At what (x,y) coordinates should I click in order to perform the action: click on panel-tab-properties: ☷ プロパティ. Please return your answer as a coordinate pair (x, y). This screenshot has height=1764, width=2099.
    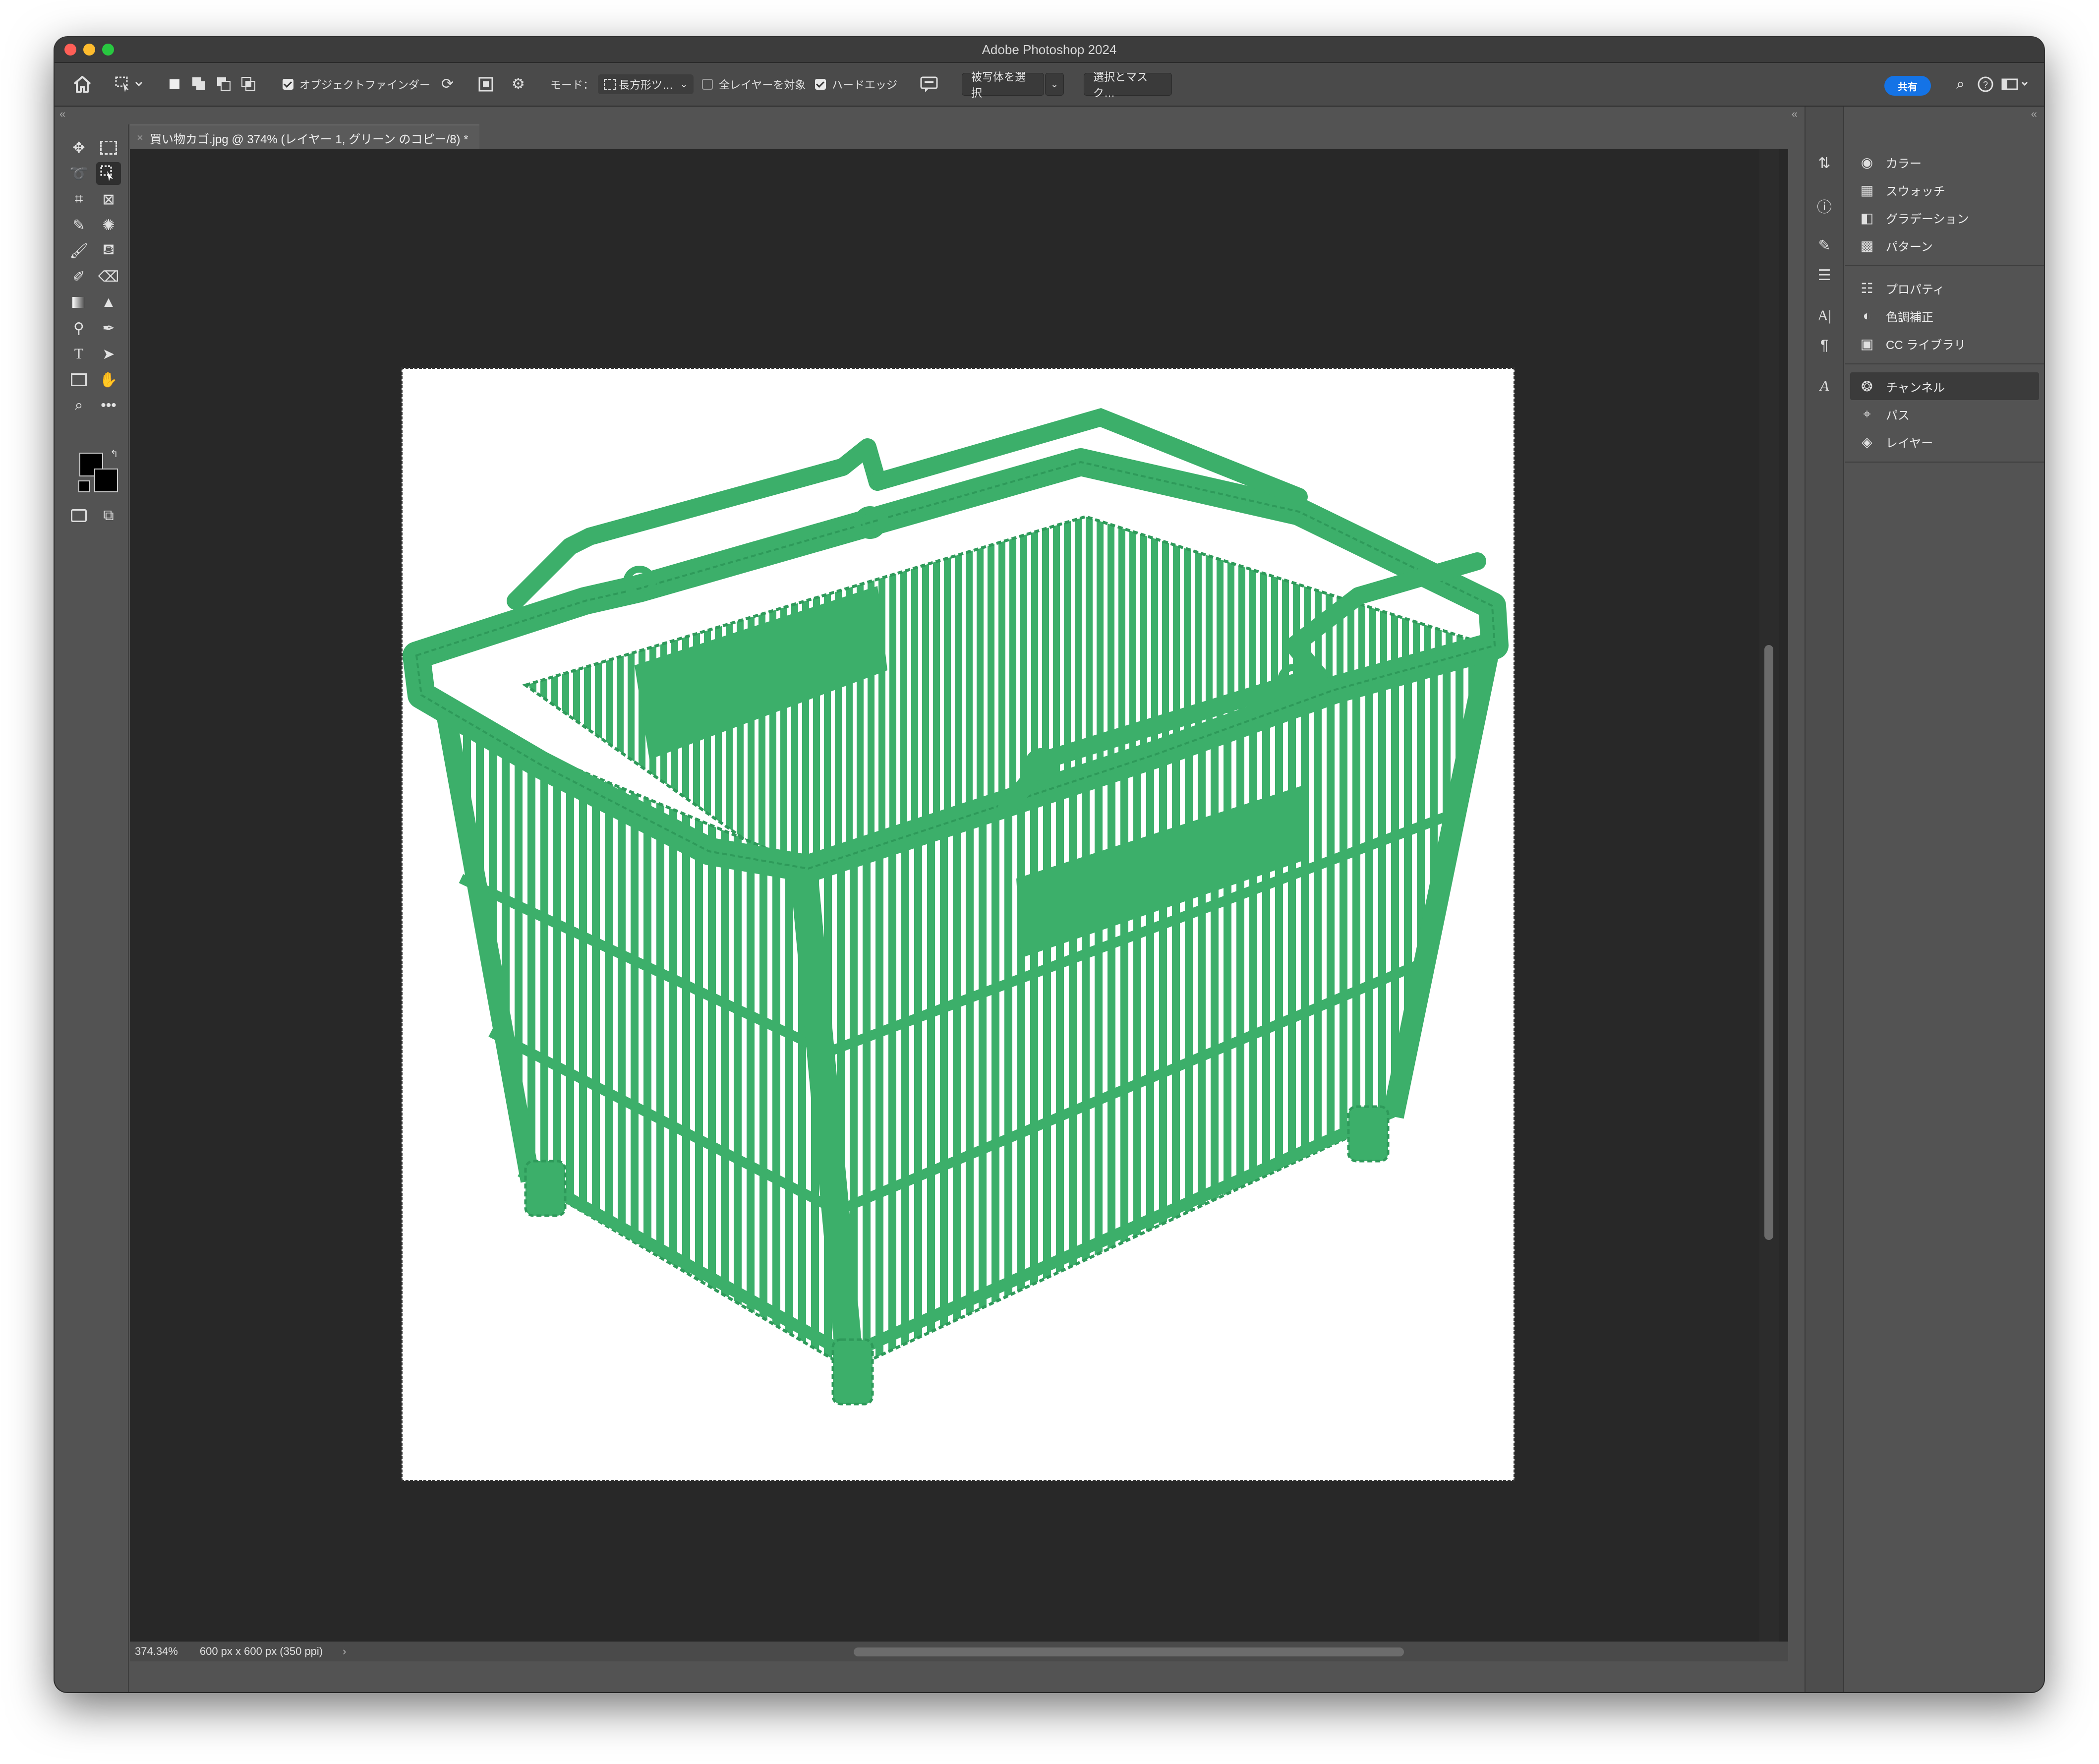
    Looking at the image, I should click on (1944, 288).